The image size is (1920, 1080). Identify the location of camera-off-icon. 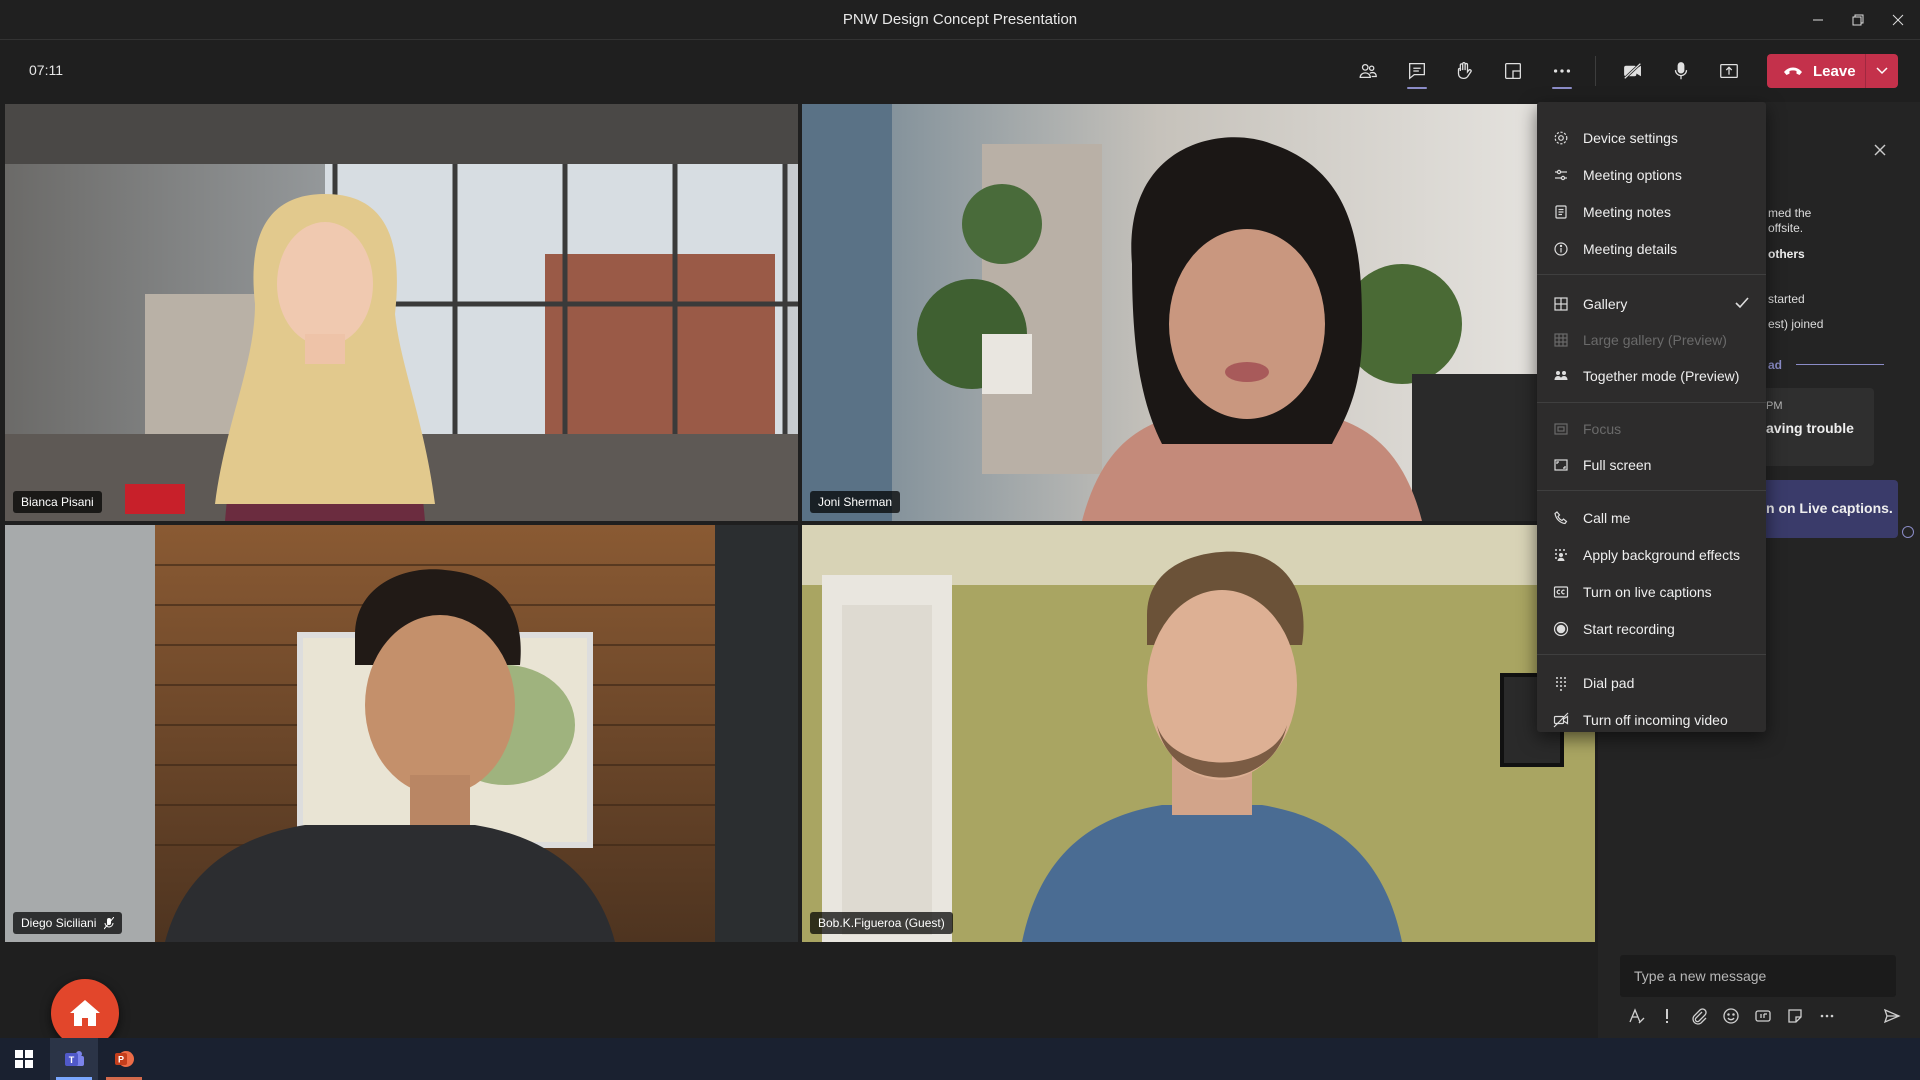
(1632, 71).